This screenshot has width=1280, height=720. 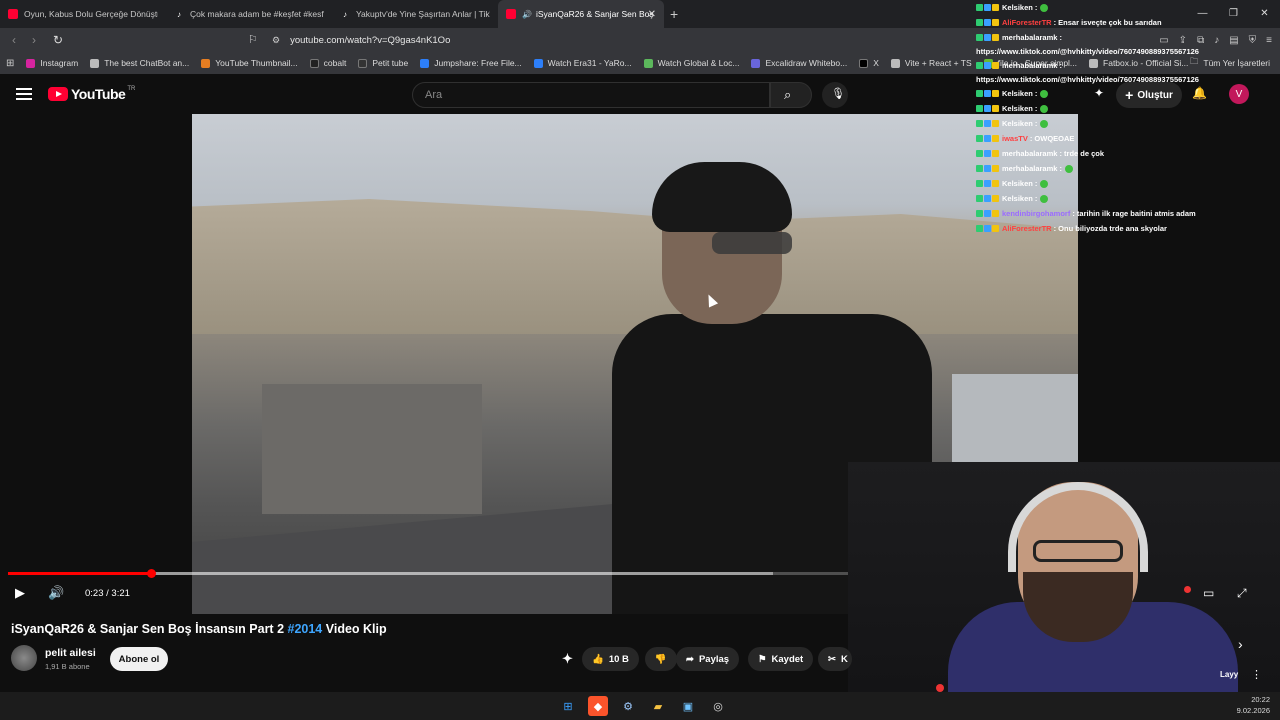 What do you see at coordinates (1264, 14) in the screenshot?
I see `close-window-icon: ✕` at bounding box center [1264, 14].